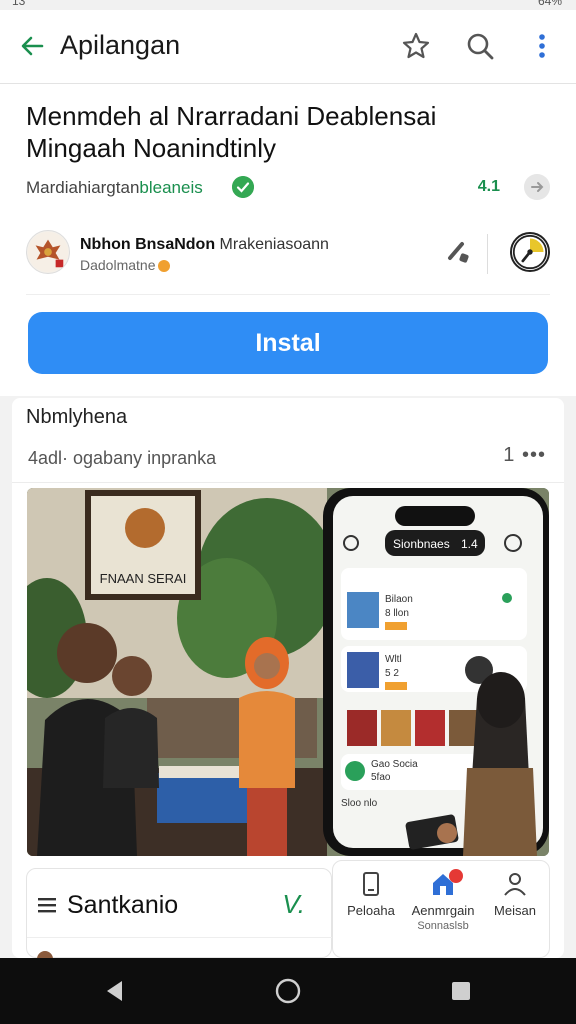  I want to click on phone-row2-title: Wltl, so click(393, 659).